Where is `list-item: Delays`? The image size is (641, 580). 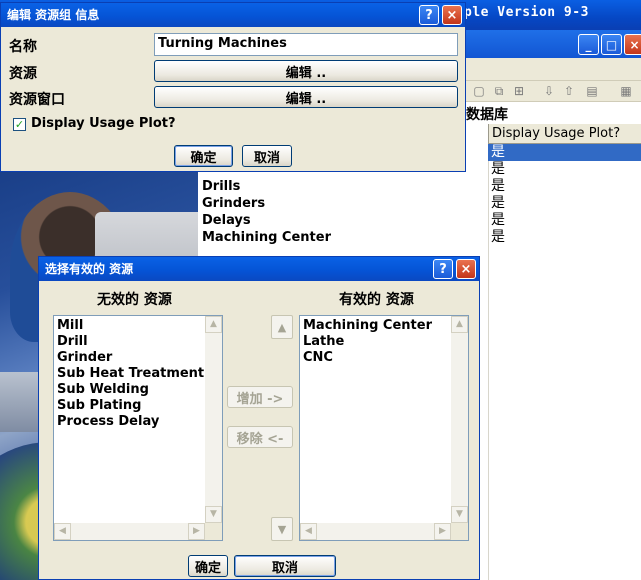
list-item: Delays is located at coordinates (226, 220).